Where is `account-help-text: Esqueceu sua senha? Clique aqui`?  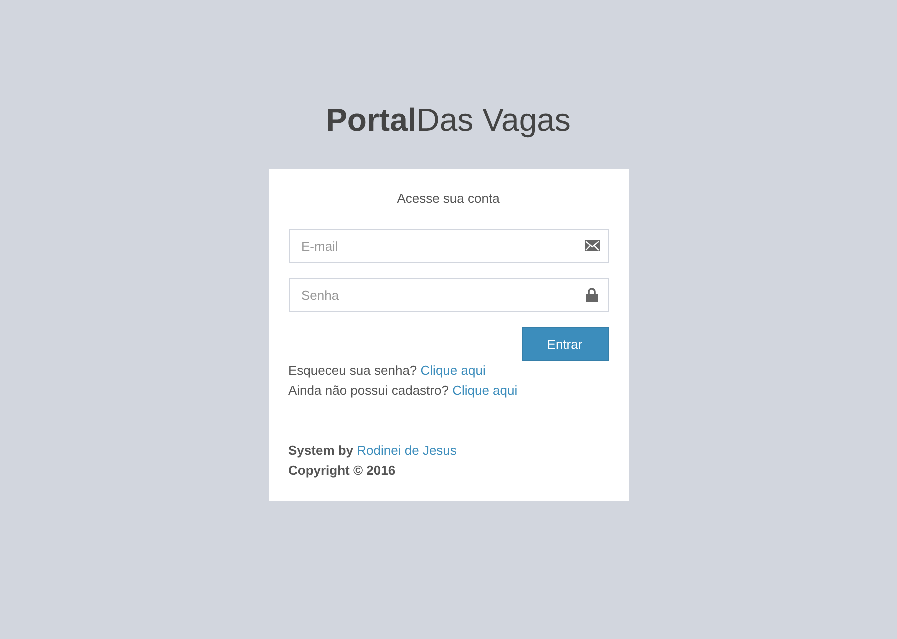 account-help-text: Esqueceu sua senha? Clique aqui is located at coordinates (387, 371).